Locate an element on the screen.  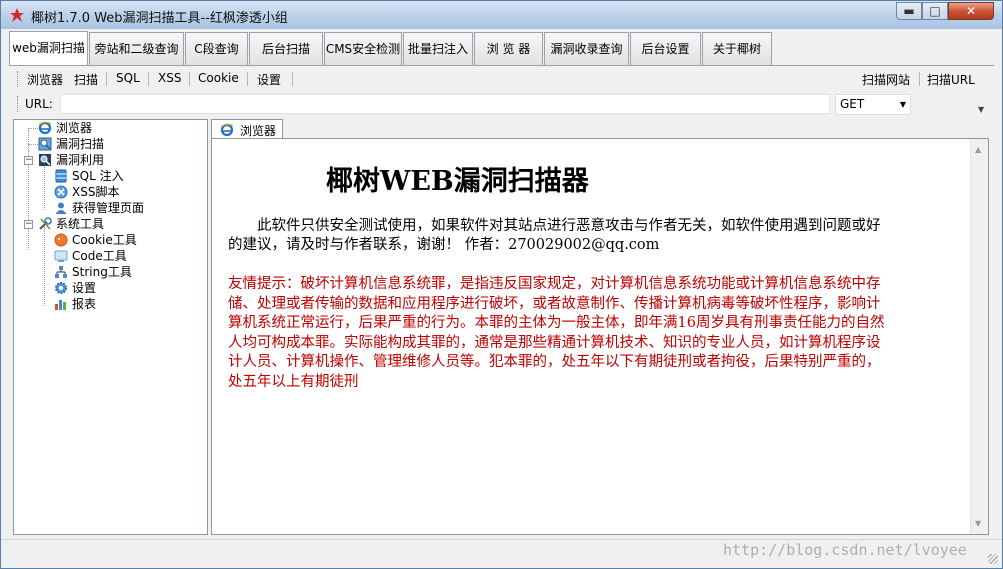
tab-cms-security-check: CMS安全检测 is located at coordinates (363, 48).